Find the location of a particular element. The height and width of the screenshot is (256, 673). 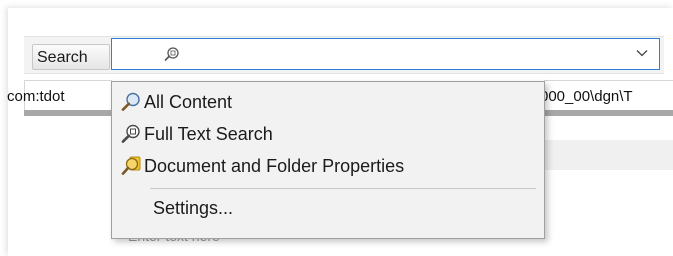

path-text-right: 000_00\dgn\T is located at coordinates (586, 96).